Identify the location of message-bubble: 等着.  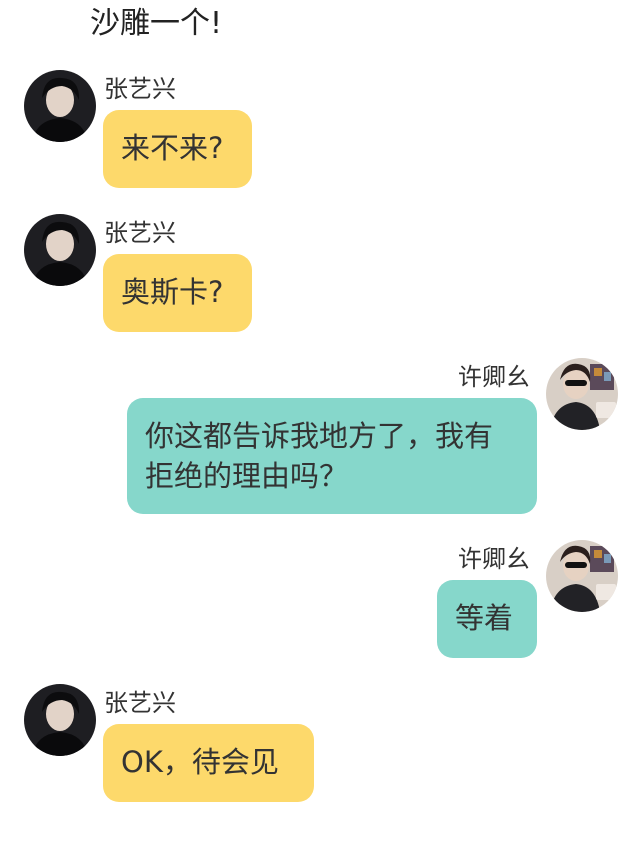
(487, 619).